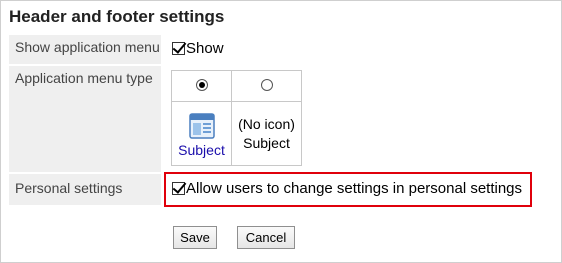 The height and width of the screenshot is (263, 562). I want to click on app-menu-type-option-noicon: (No icon) Subject, so click(266, 133).